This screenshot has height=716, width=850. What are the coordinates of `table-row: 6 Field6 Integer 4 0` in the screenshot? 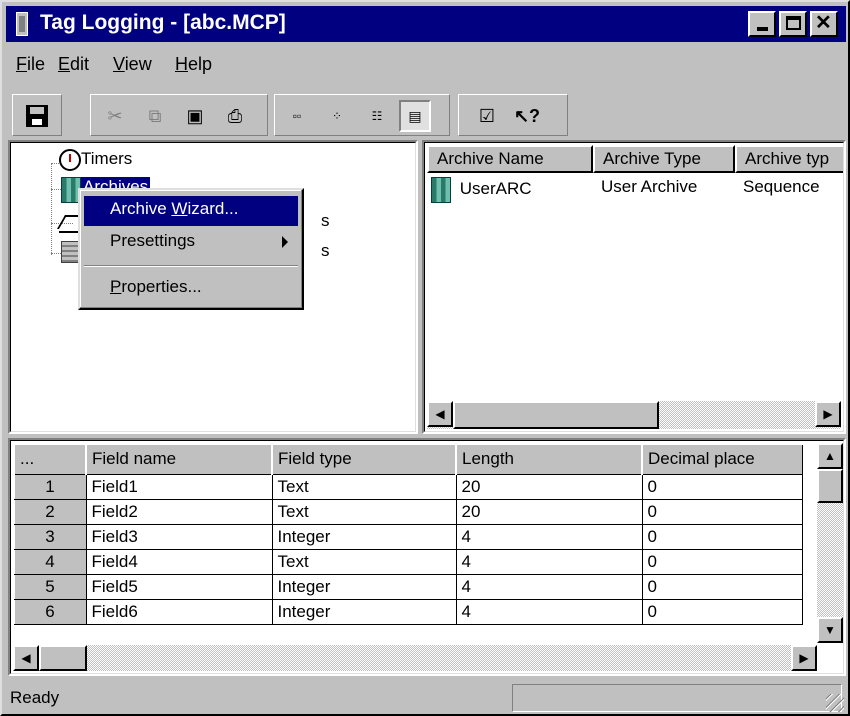 It's located at (408, 611).